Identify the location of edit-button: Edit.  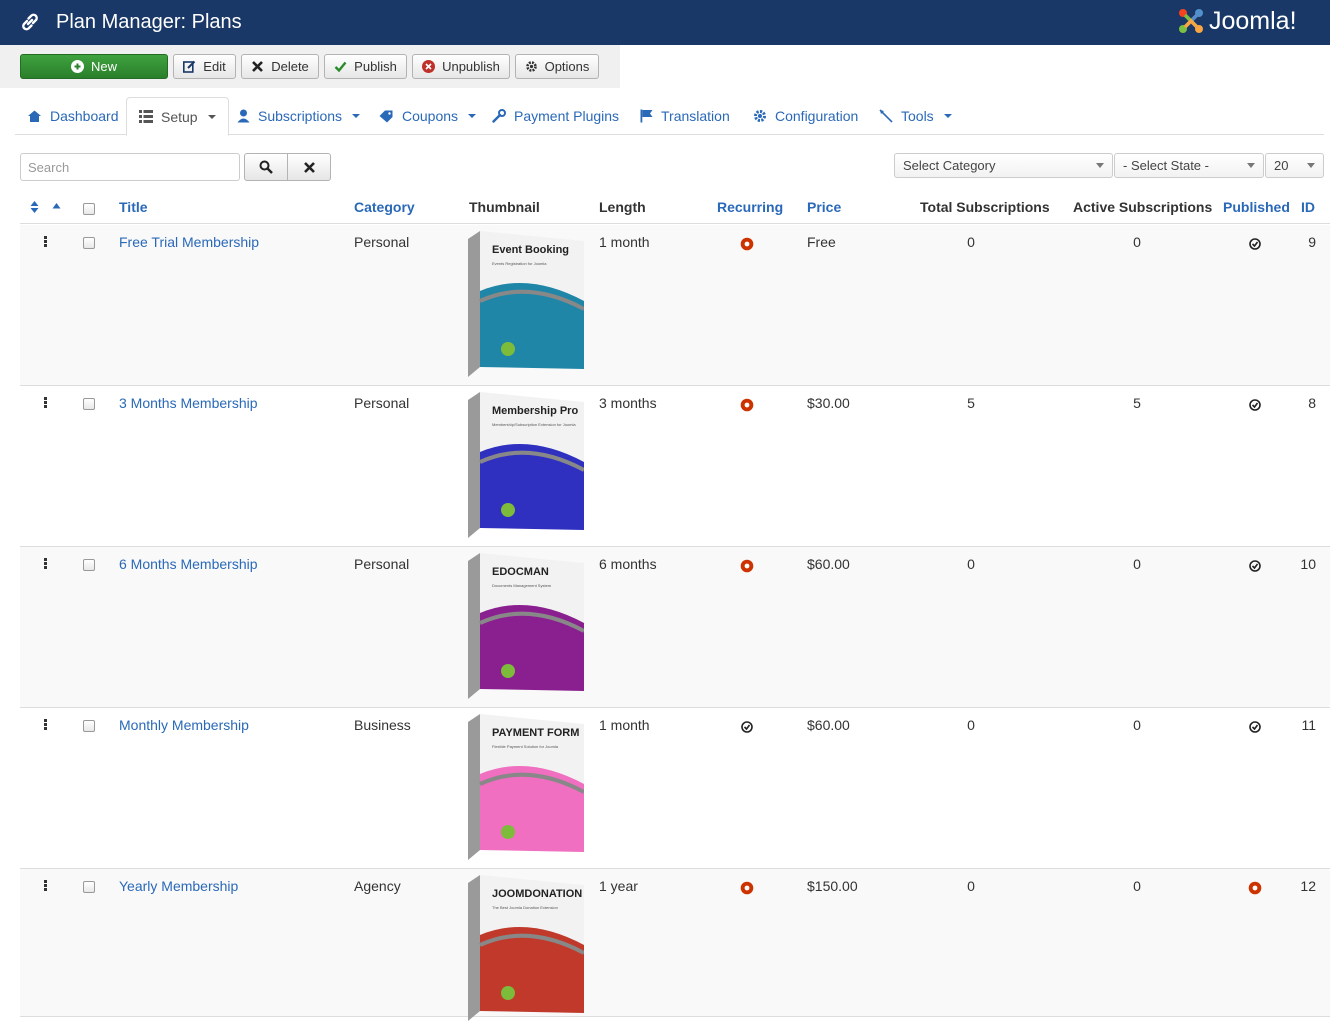
(204, 66).